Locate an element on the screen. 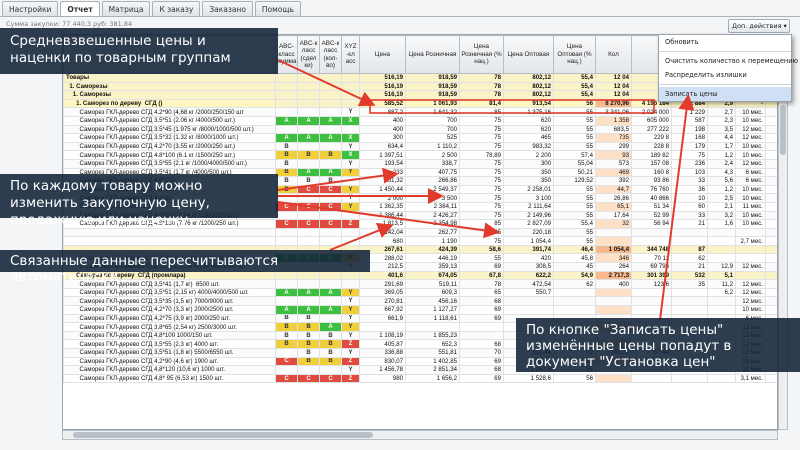 The width and height of the screenshot is (800, 450). editable-price-cell: 1 456,78 is located at coordinates (382, 370).